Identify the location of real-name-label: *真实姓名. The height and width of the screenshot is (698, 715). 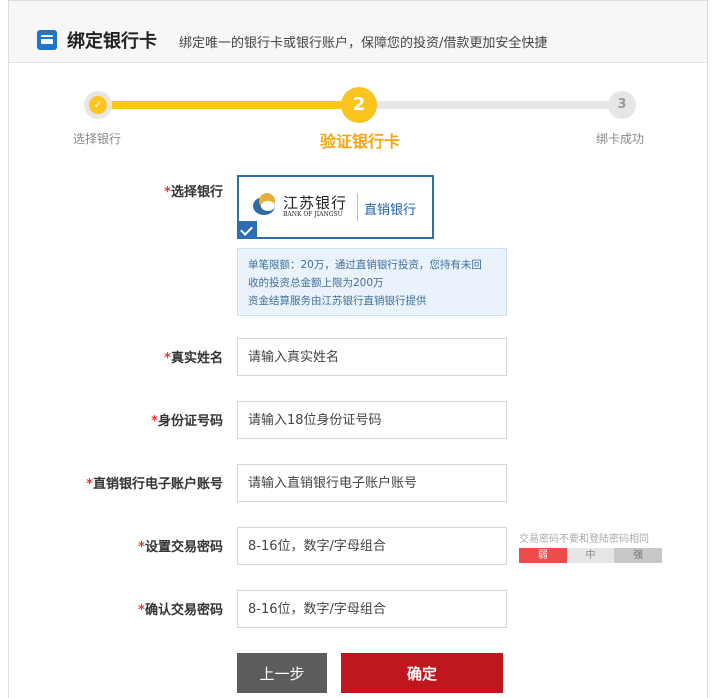
(193, 356).